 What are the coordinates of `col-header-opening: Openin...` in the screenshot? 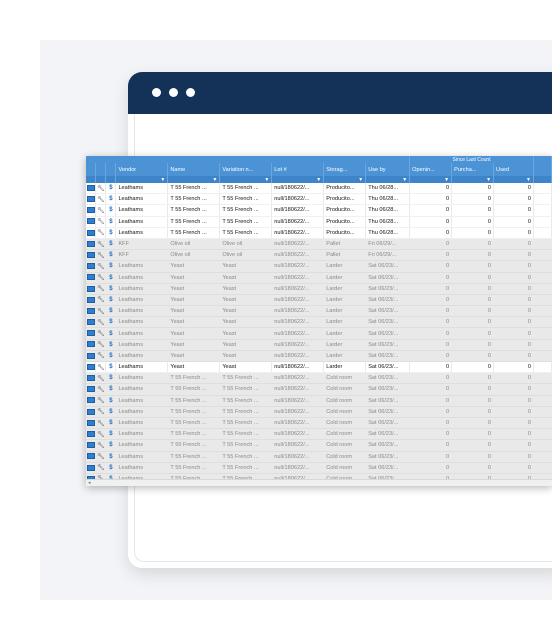 It's located at (431, 169).